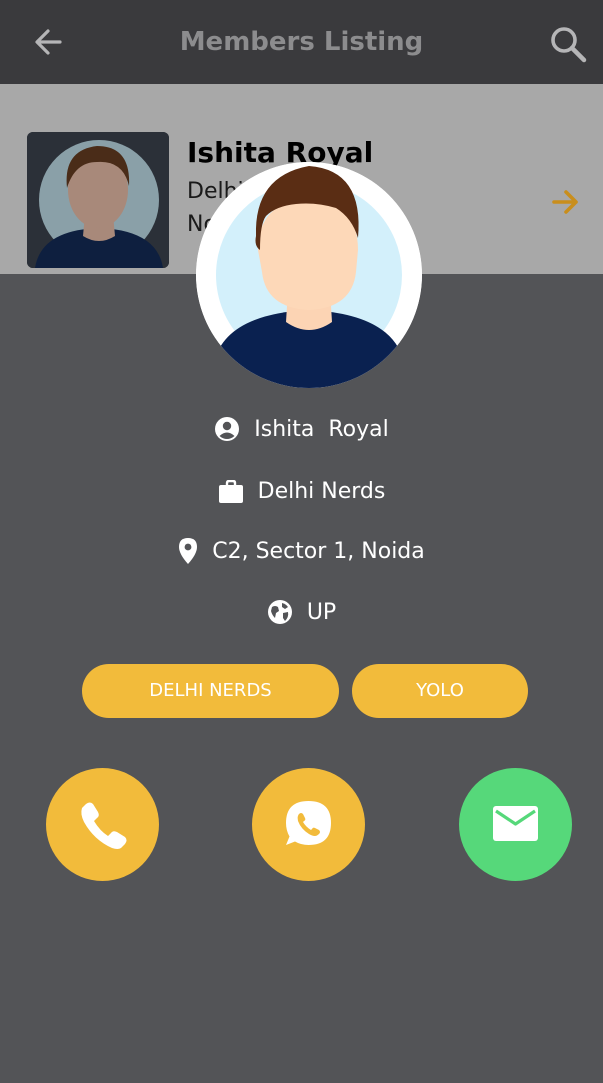 This screenshot has width=603, height=1083. I want to click on open-member-button, so click(566, 202).